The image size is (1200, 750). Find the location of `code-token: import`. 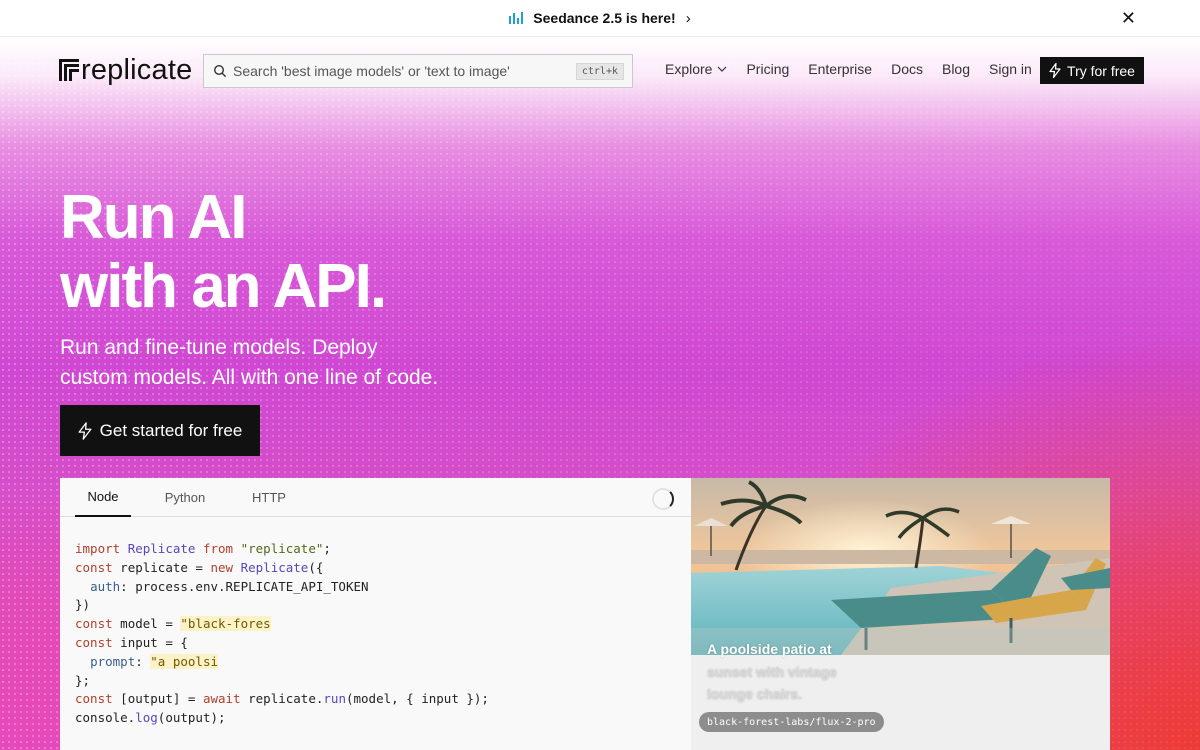

code-token: import is located at coordinates (98, 548).